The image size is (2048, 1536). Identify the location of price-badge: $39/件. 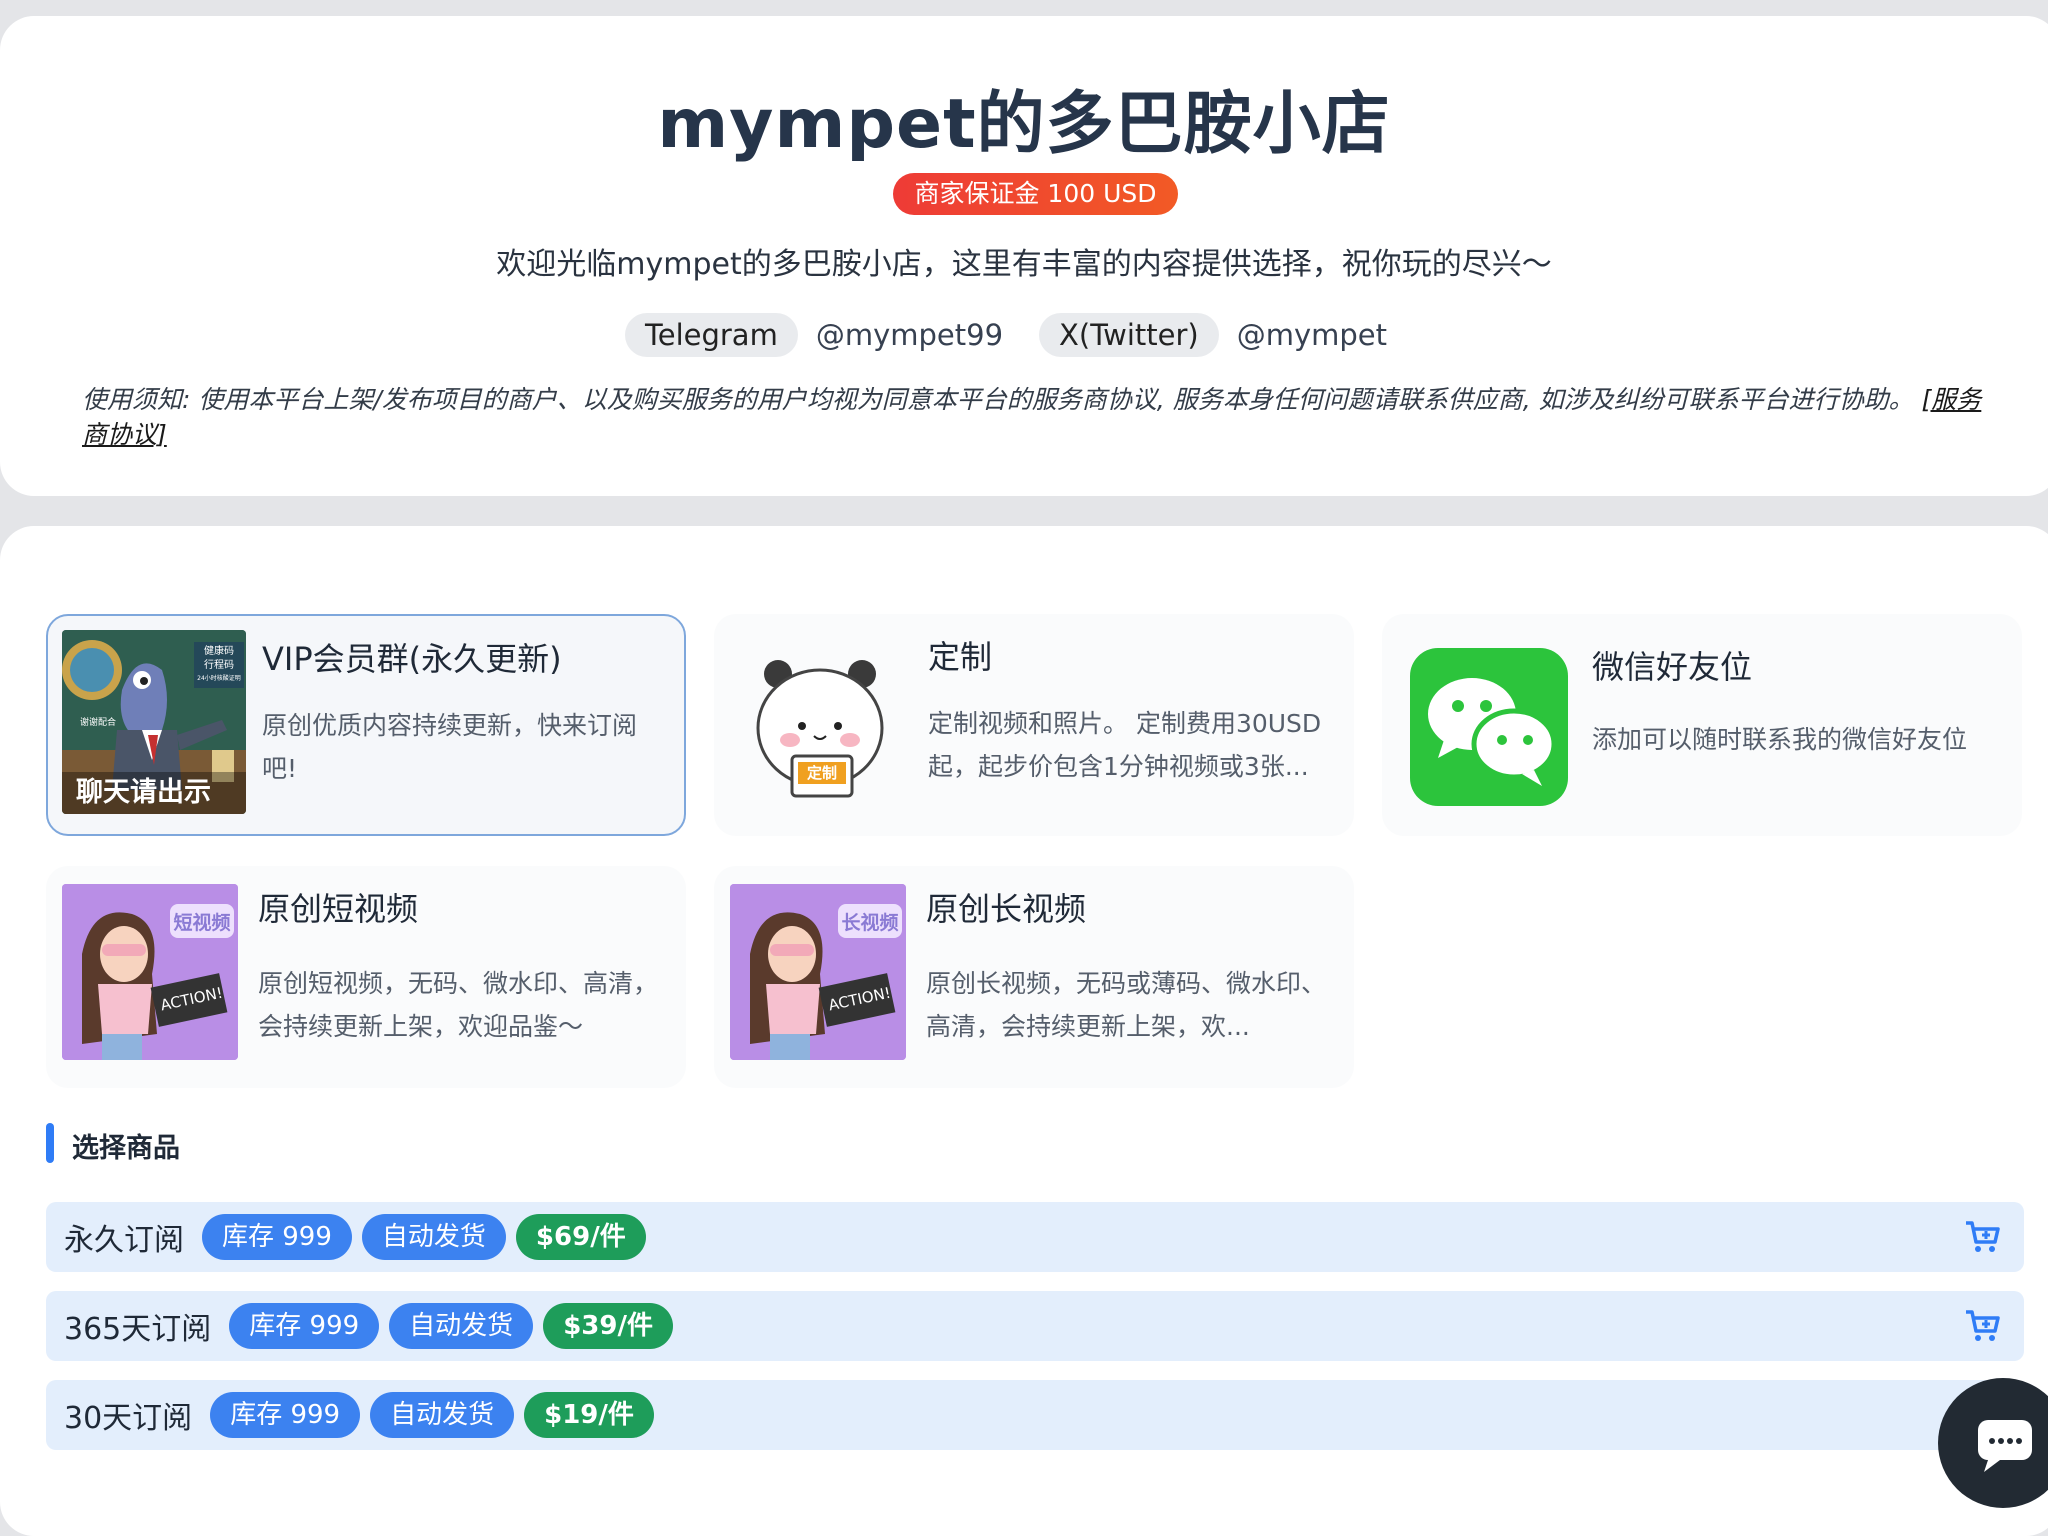
(608, 1326).